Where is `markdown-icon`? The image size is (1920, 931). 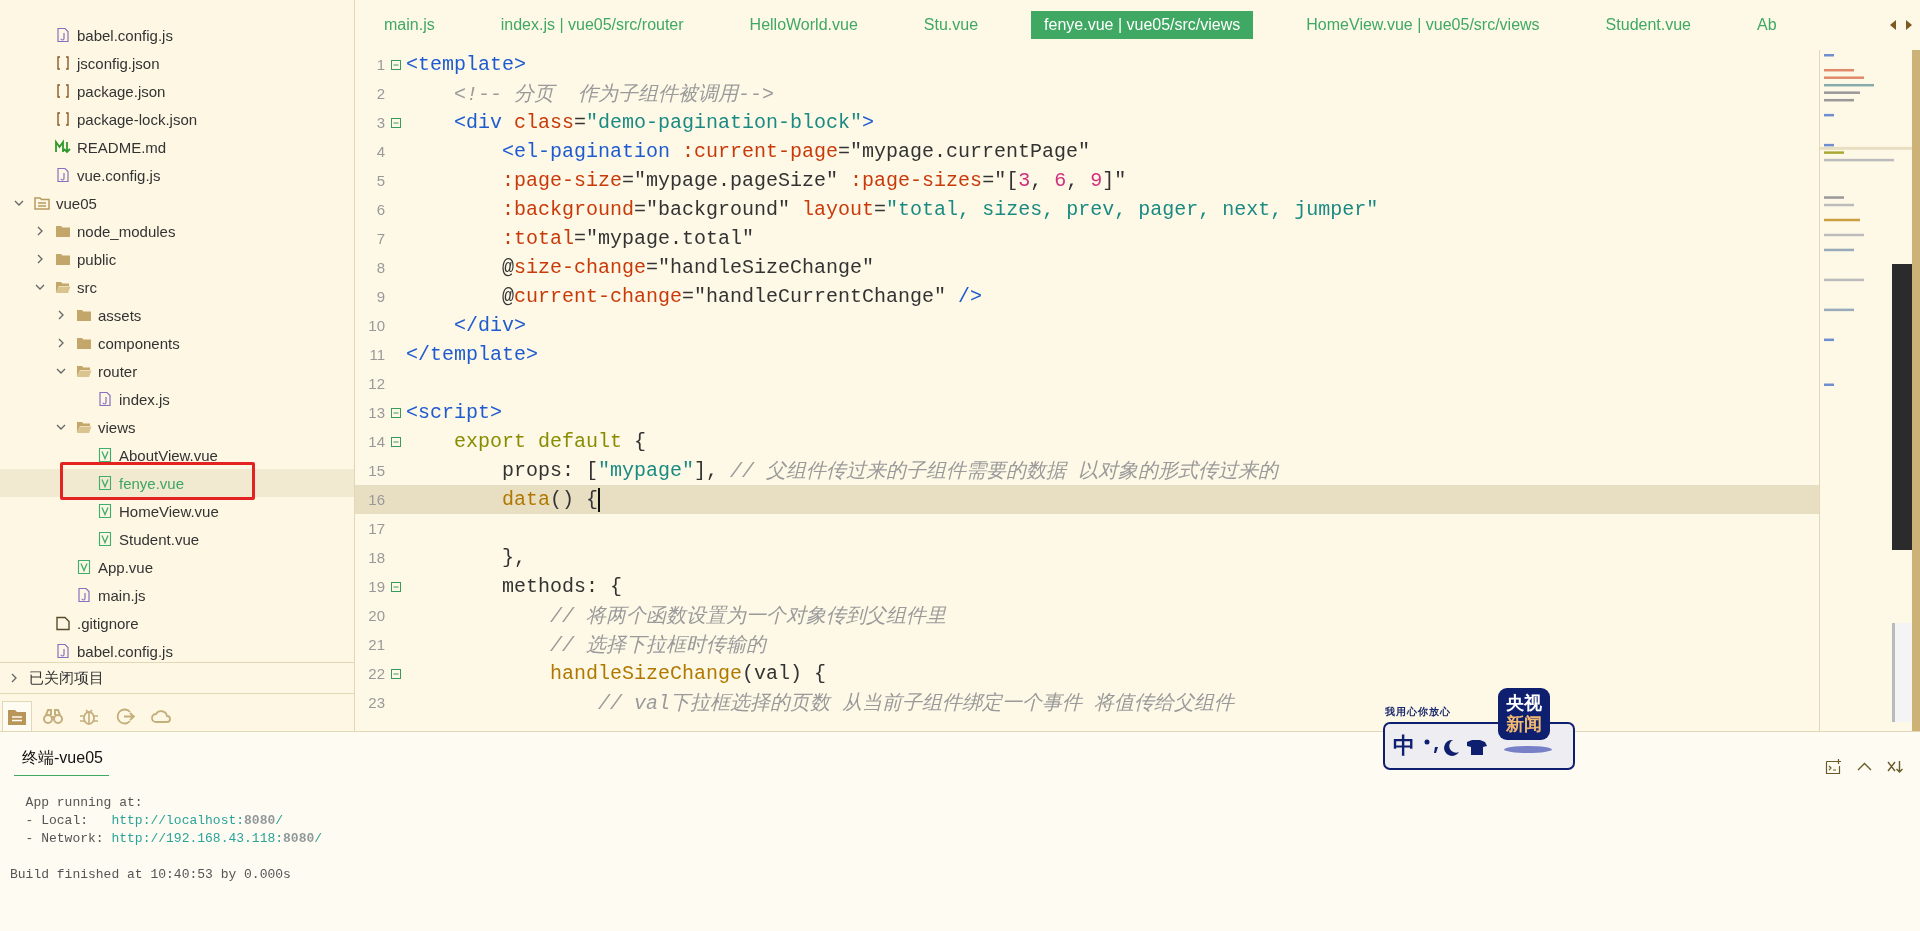 markdown-icon is located at coordinates (63, 147).